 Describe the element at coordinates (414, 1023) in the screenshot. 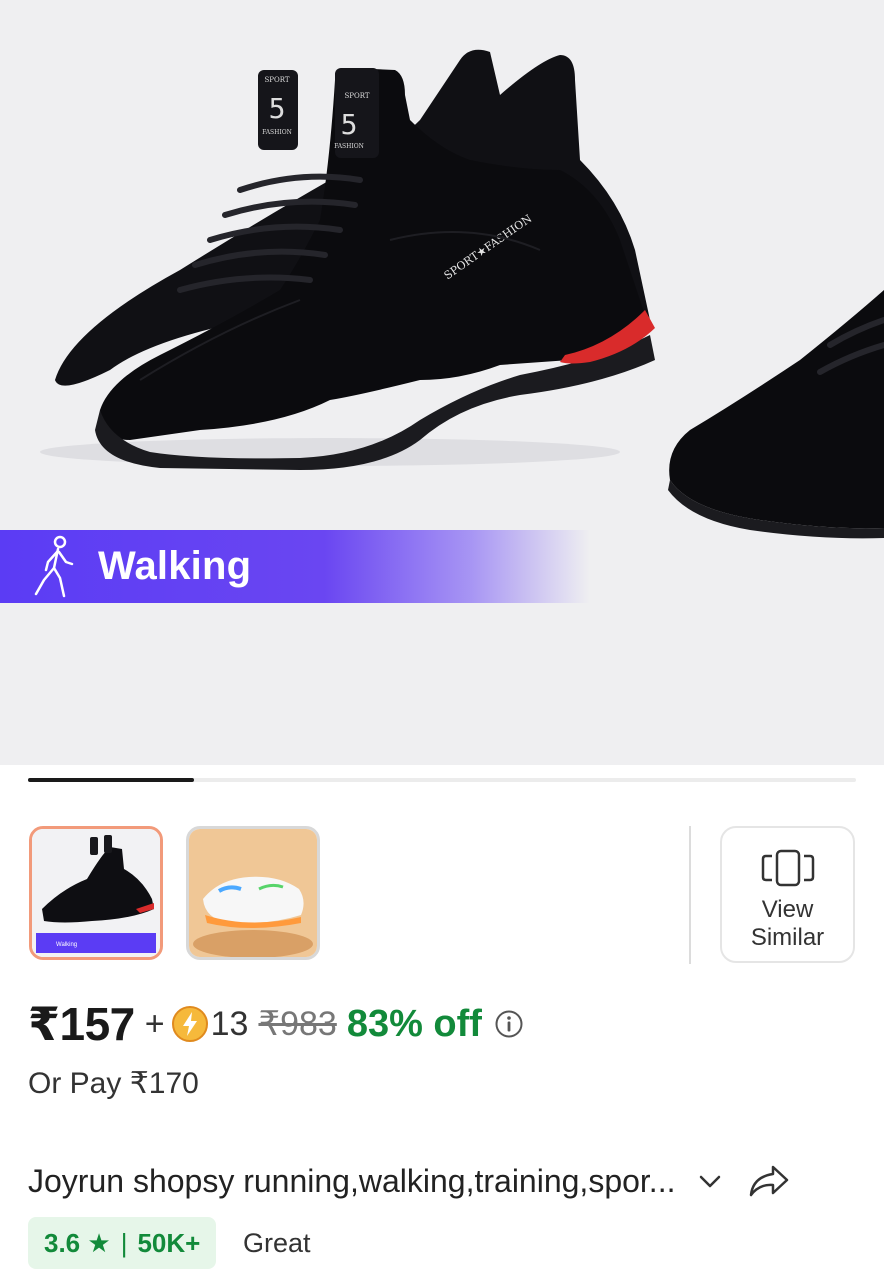

I see `discount-percent: 83% off` at that location.